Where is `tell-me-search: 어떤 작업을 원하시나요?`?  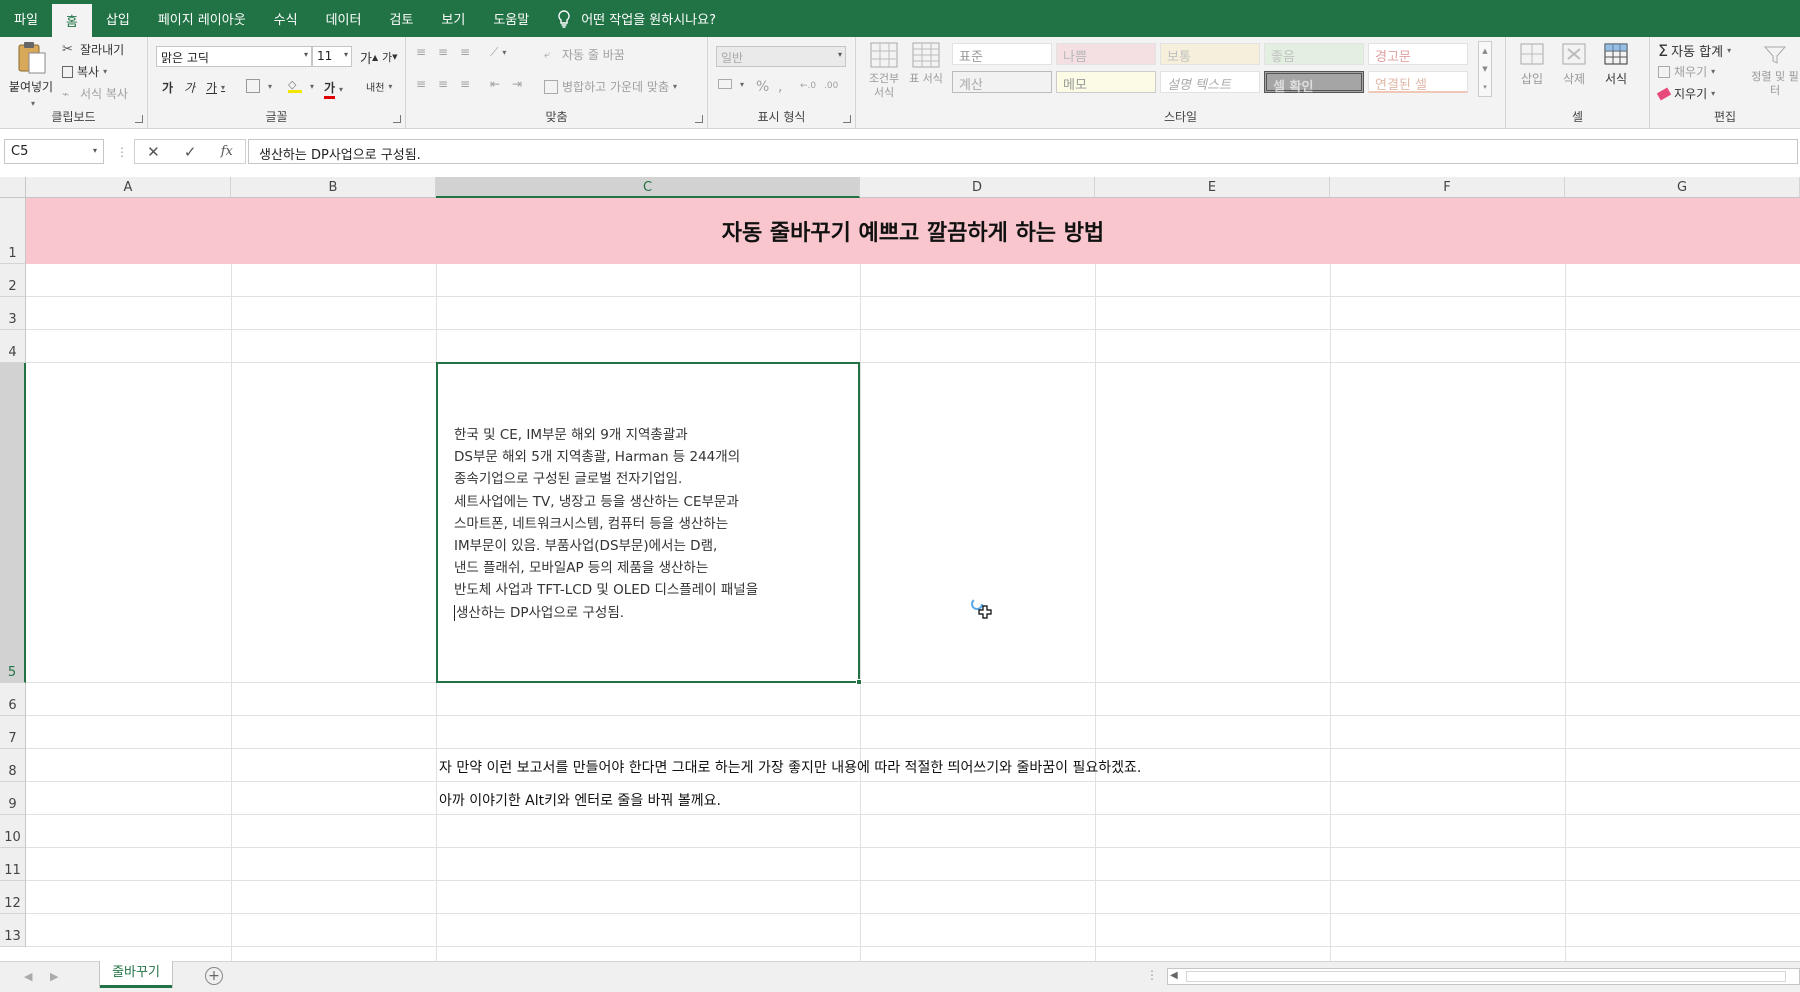 tell-me-search: 어떤 작업을 원하시나요? is located at coordinates (636, 18).